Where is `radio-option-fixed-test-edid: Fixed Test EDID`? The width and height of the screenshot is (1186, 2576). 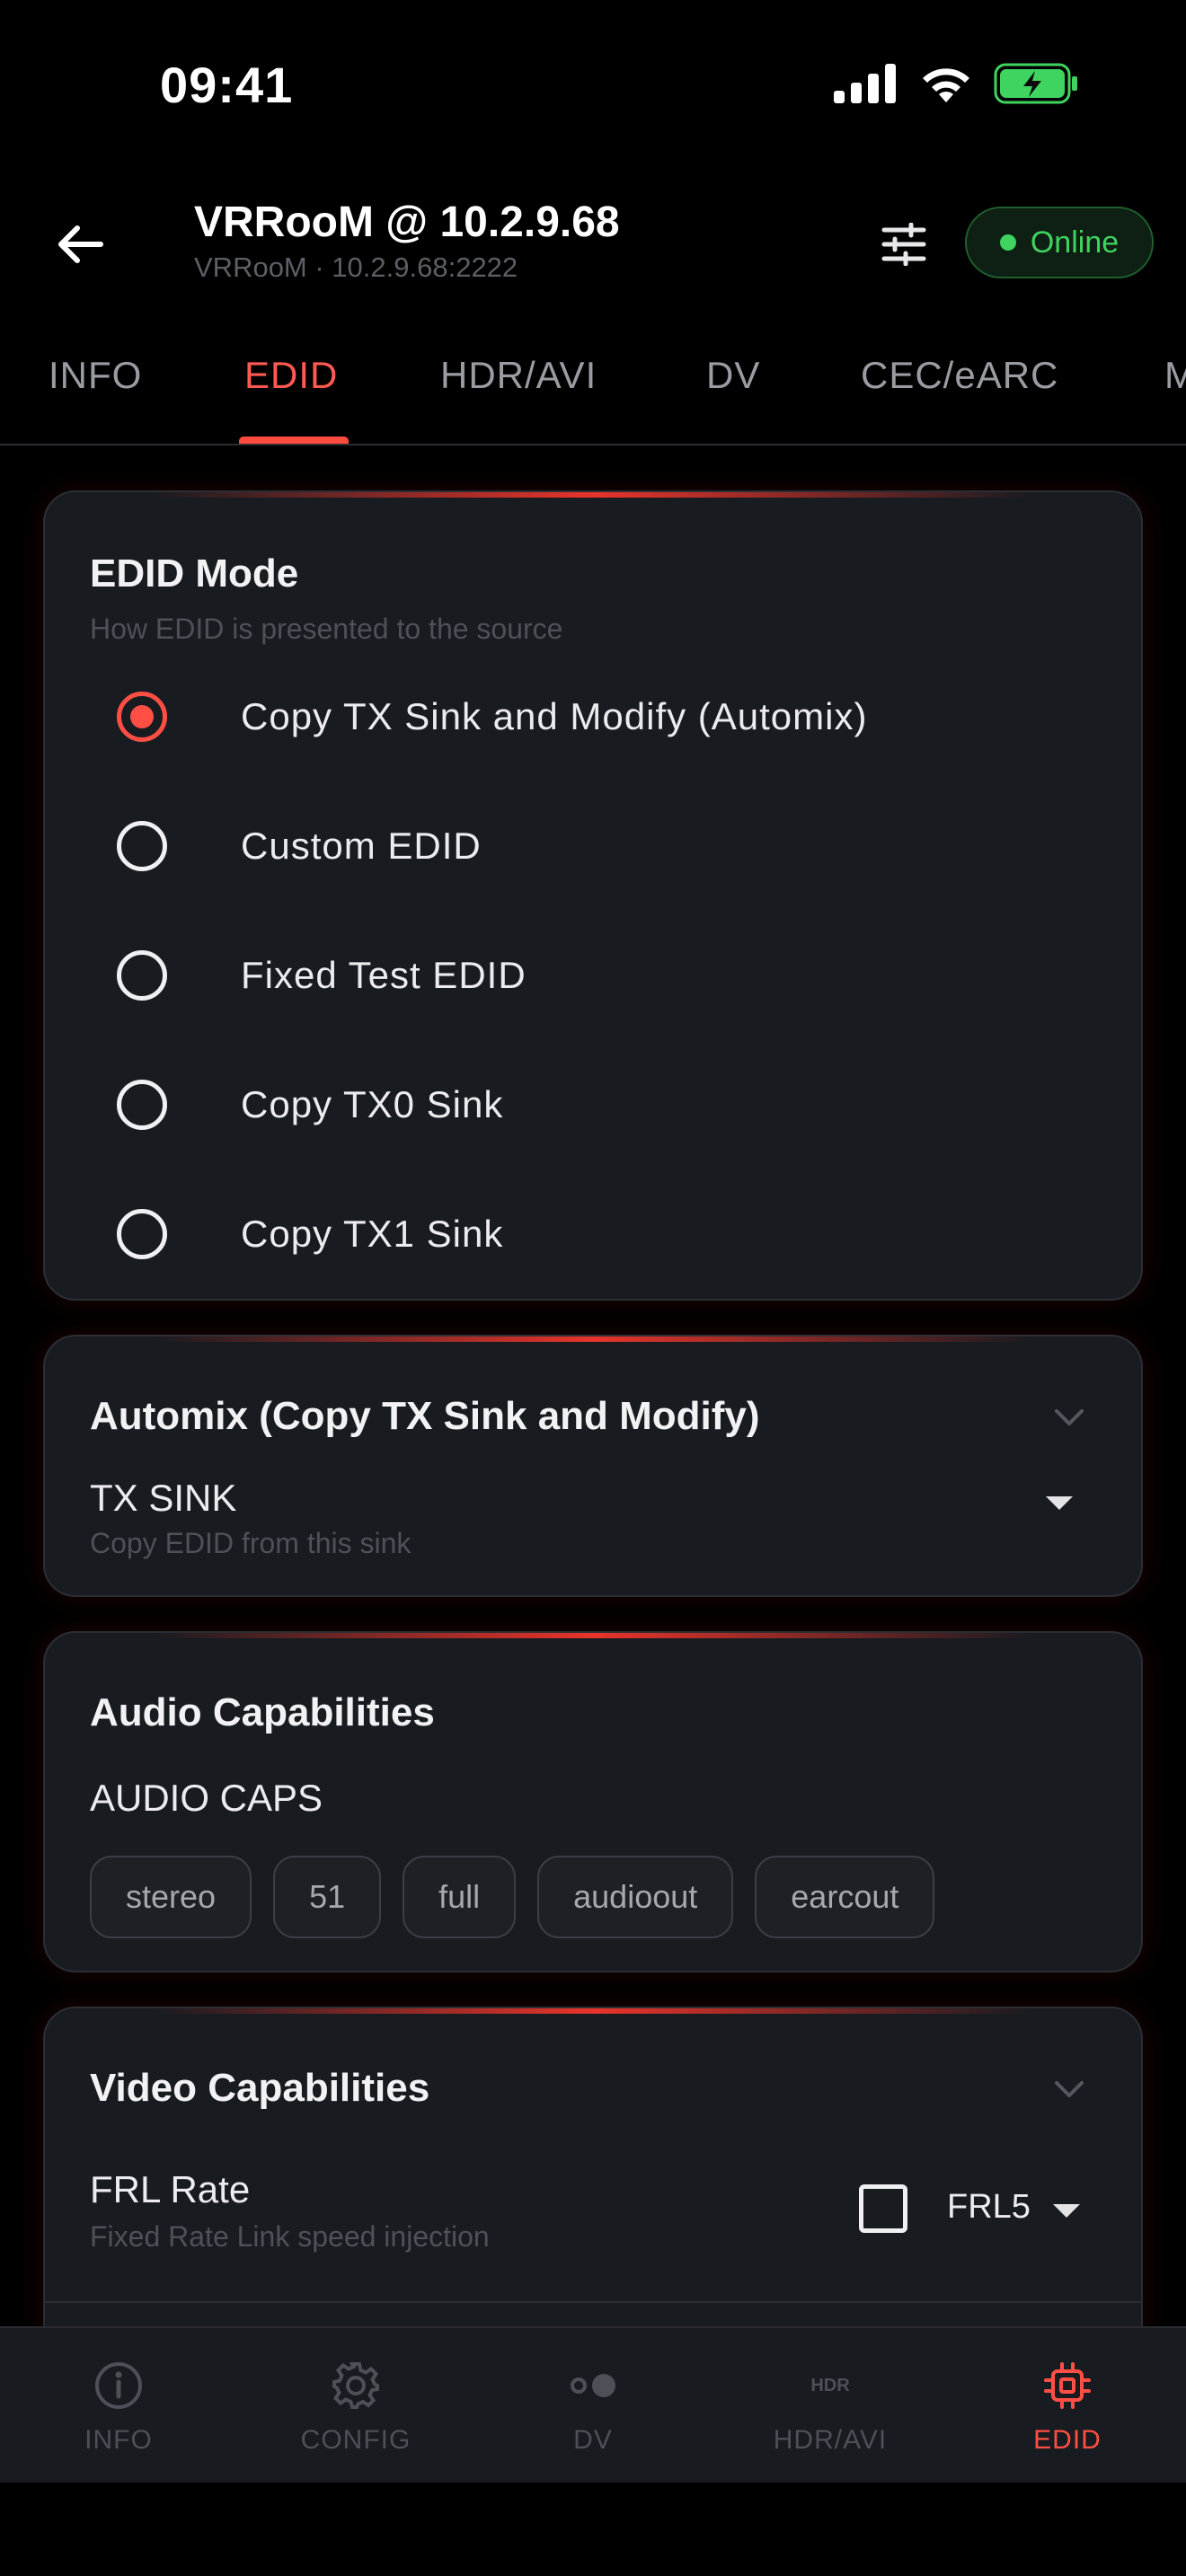 radio-option-fixed-test-edid: Fixed Test EDID is located at coordinates (593, 979).